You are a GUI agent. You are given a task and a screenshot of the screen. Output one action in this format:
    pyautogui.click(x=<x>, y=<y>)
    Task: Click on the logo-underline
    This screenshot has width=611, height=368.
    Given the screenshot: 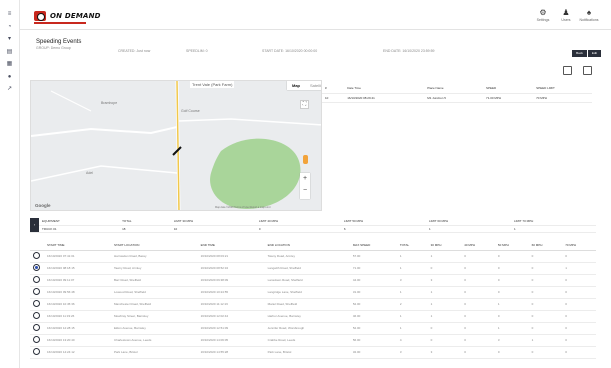 What is the action you would take?
    pyautogui.click(x=60, y=23)
    